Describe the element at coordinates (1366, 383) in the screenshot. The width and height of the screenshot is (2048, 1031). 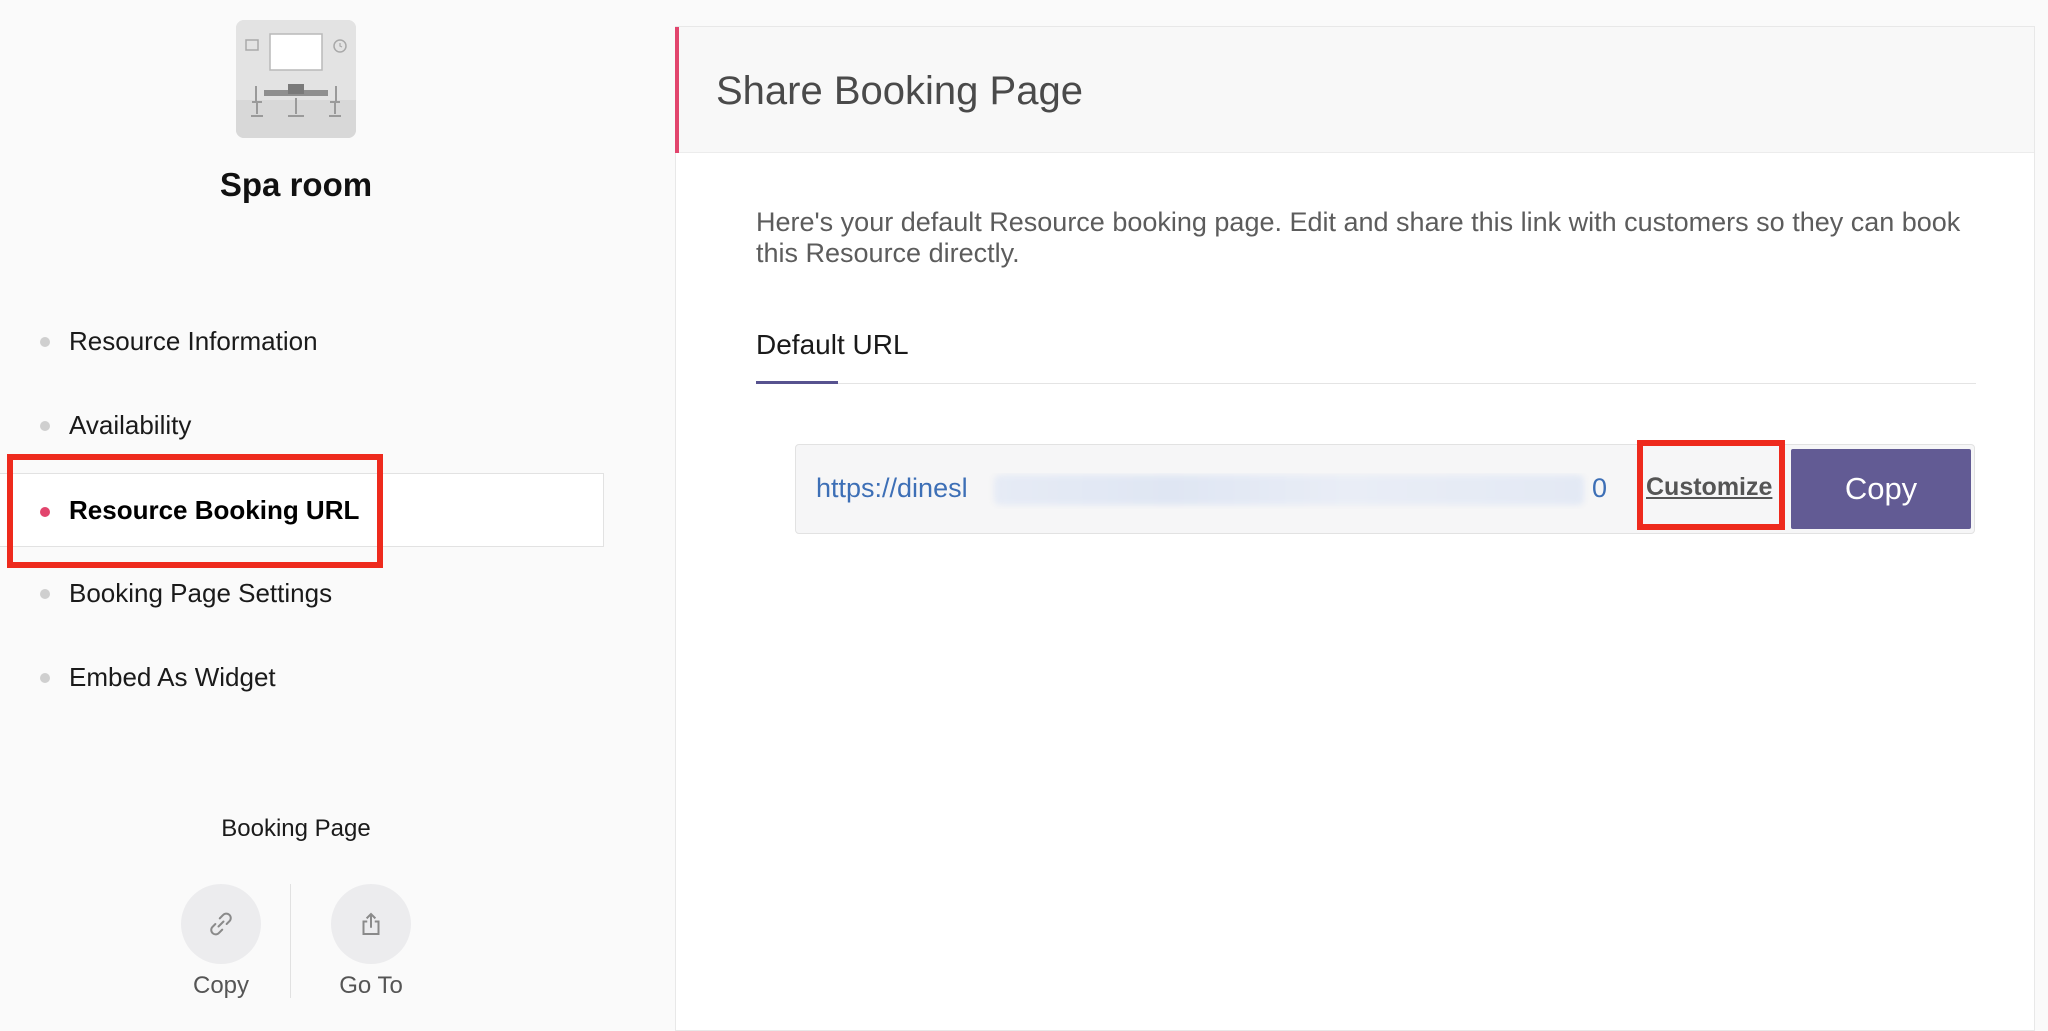
I see `tab-divider` at that location.